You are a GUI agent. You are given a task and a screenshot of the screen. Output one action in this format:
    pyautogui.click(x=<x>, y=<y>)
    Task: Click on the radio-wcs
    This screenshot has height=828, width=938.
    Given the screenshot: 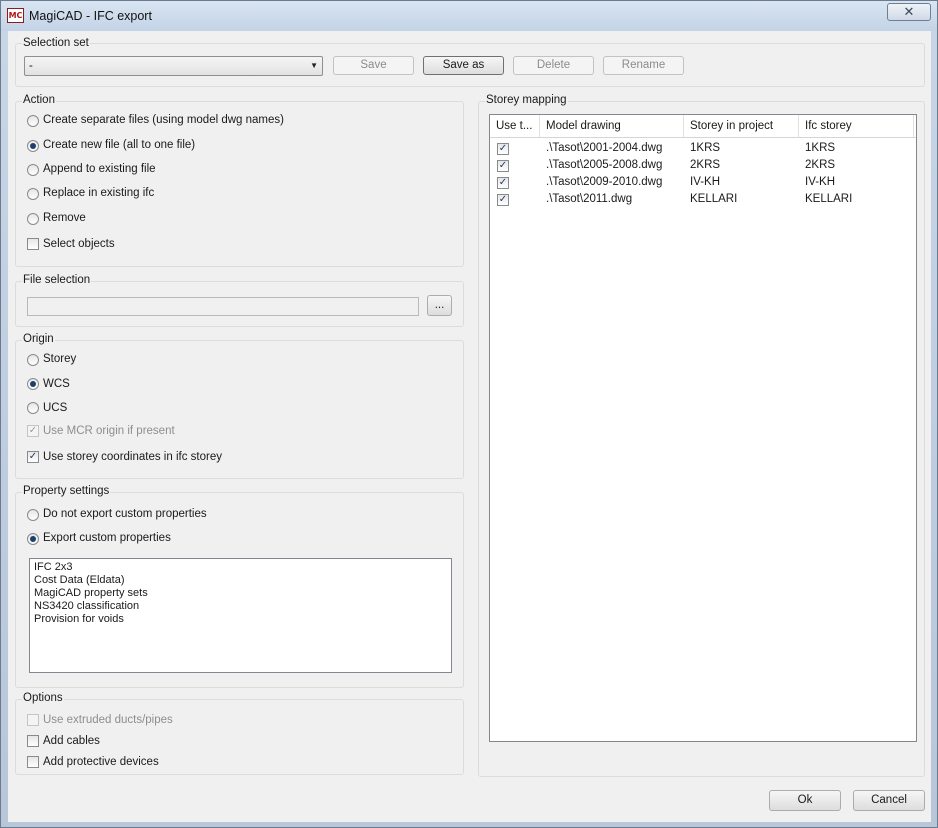 What is the action you would take?
    pyautogui.click(x=33, y=384)
    